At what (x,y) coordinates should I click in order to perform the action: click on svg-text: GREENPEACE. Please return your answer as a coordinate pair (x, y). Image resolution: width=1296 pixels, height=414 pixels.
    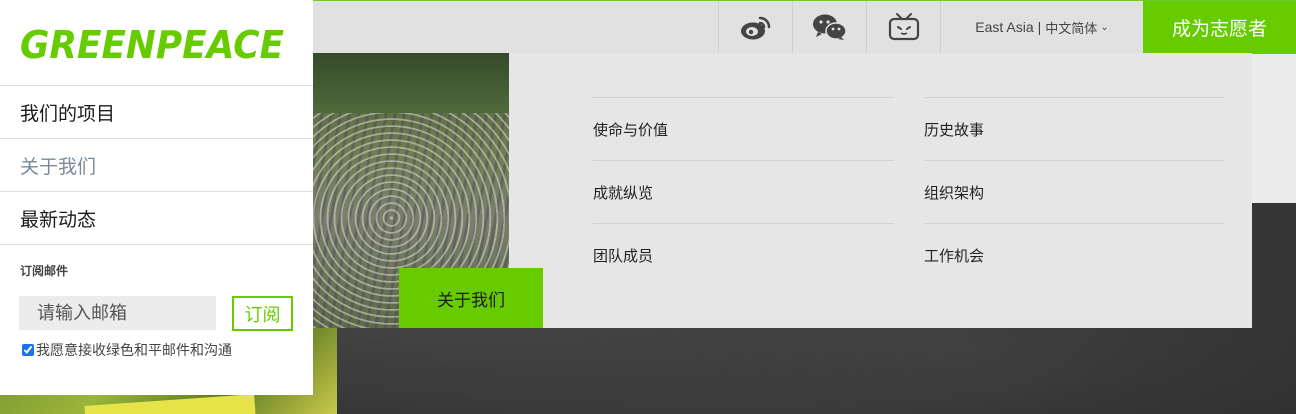
    Looking at the image, I should click on (152, 44).